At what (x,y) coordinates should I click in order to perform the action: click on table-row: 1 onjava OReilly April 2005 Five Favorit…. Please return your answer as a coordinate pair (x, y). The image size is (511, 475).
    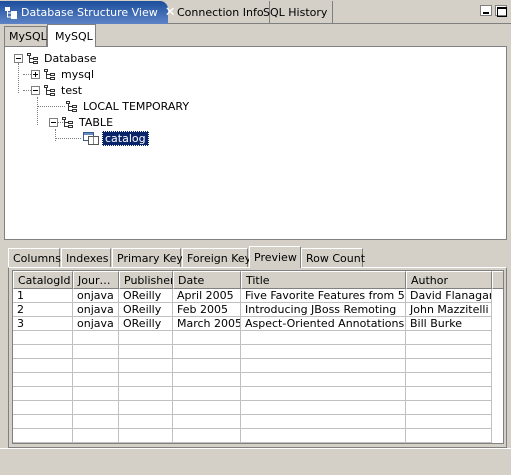
    Looking at the image, I should click on (252, 296).